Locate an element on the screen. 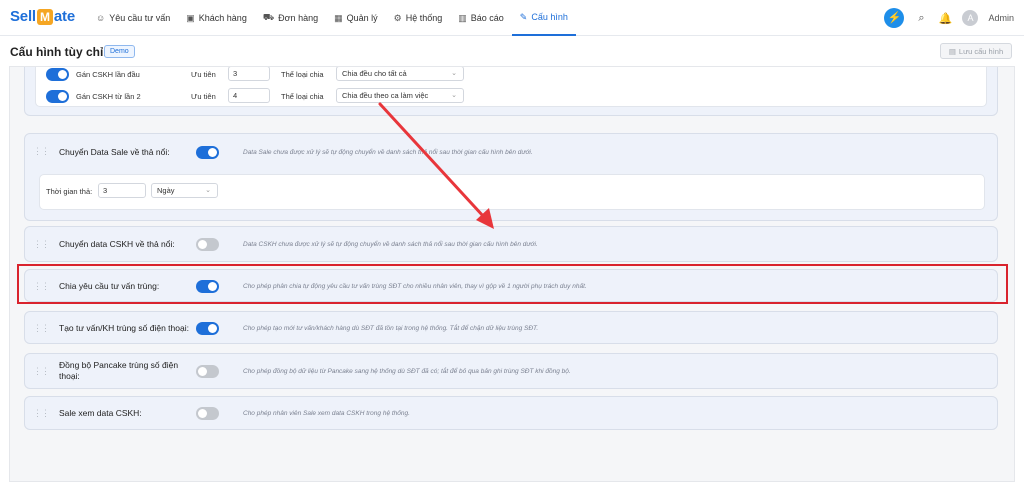  setting-label: Chuyển Data Sale về thả nổi: is located at coordinates (114, 152).